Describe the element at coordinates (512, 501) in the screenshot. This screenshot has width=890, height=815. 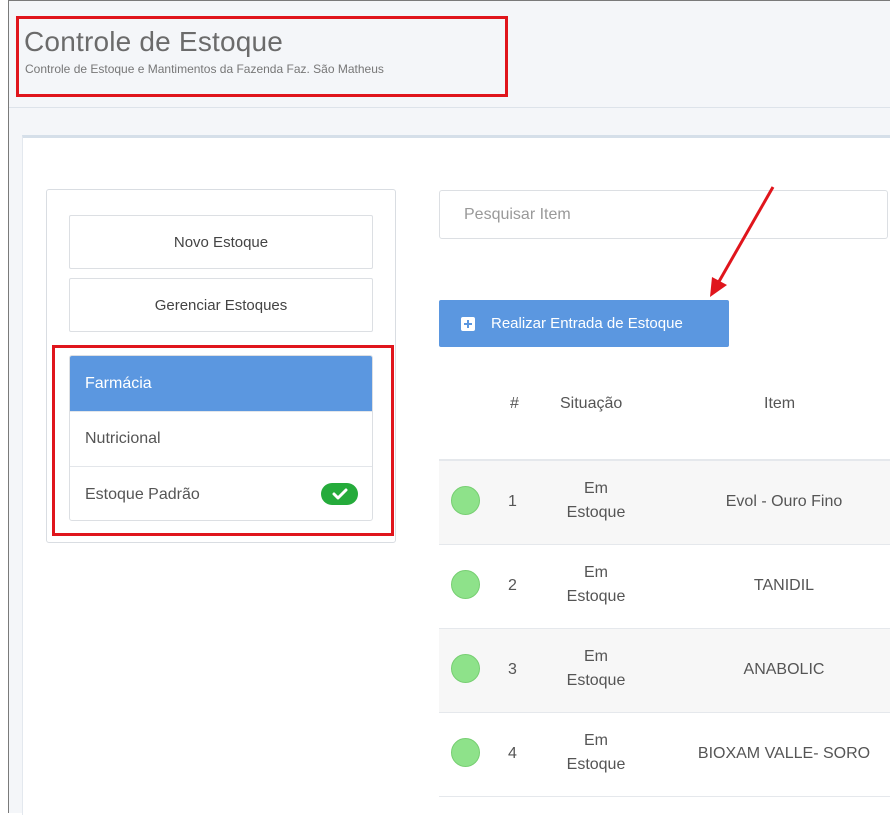
I see `row-number: 1` at that location.